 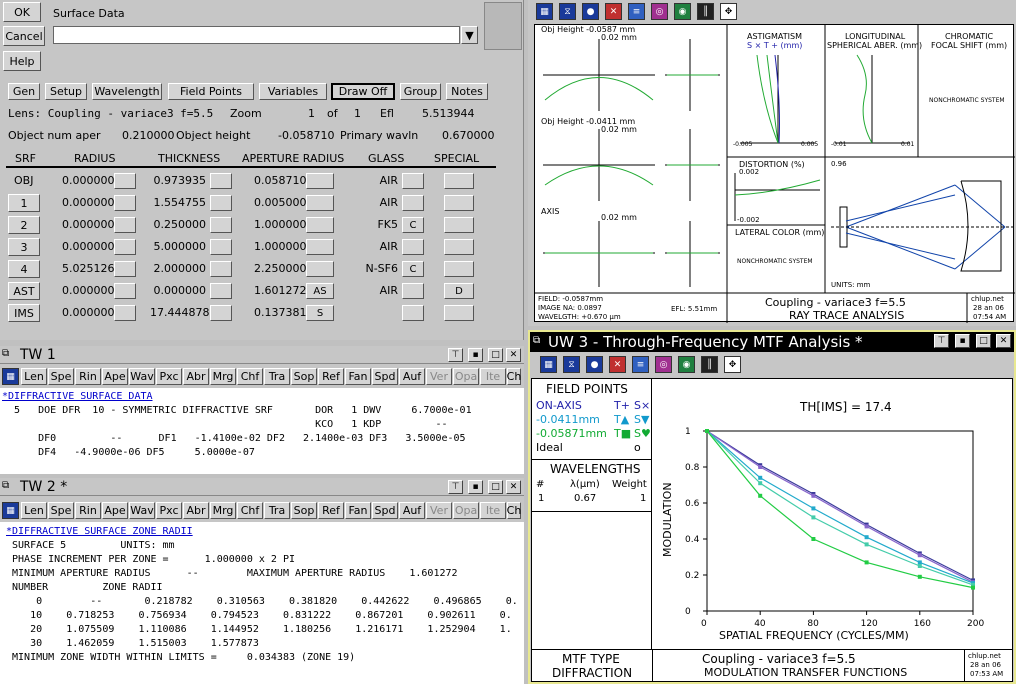 I want to click on thickness-cell: 2.000000, so click(x=178, y=268).